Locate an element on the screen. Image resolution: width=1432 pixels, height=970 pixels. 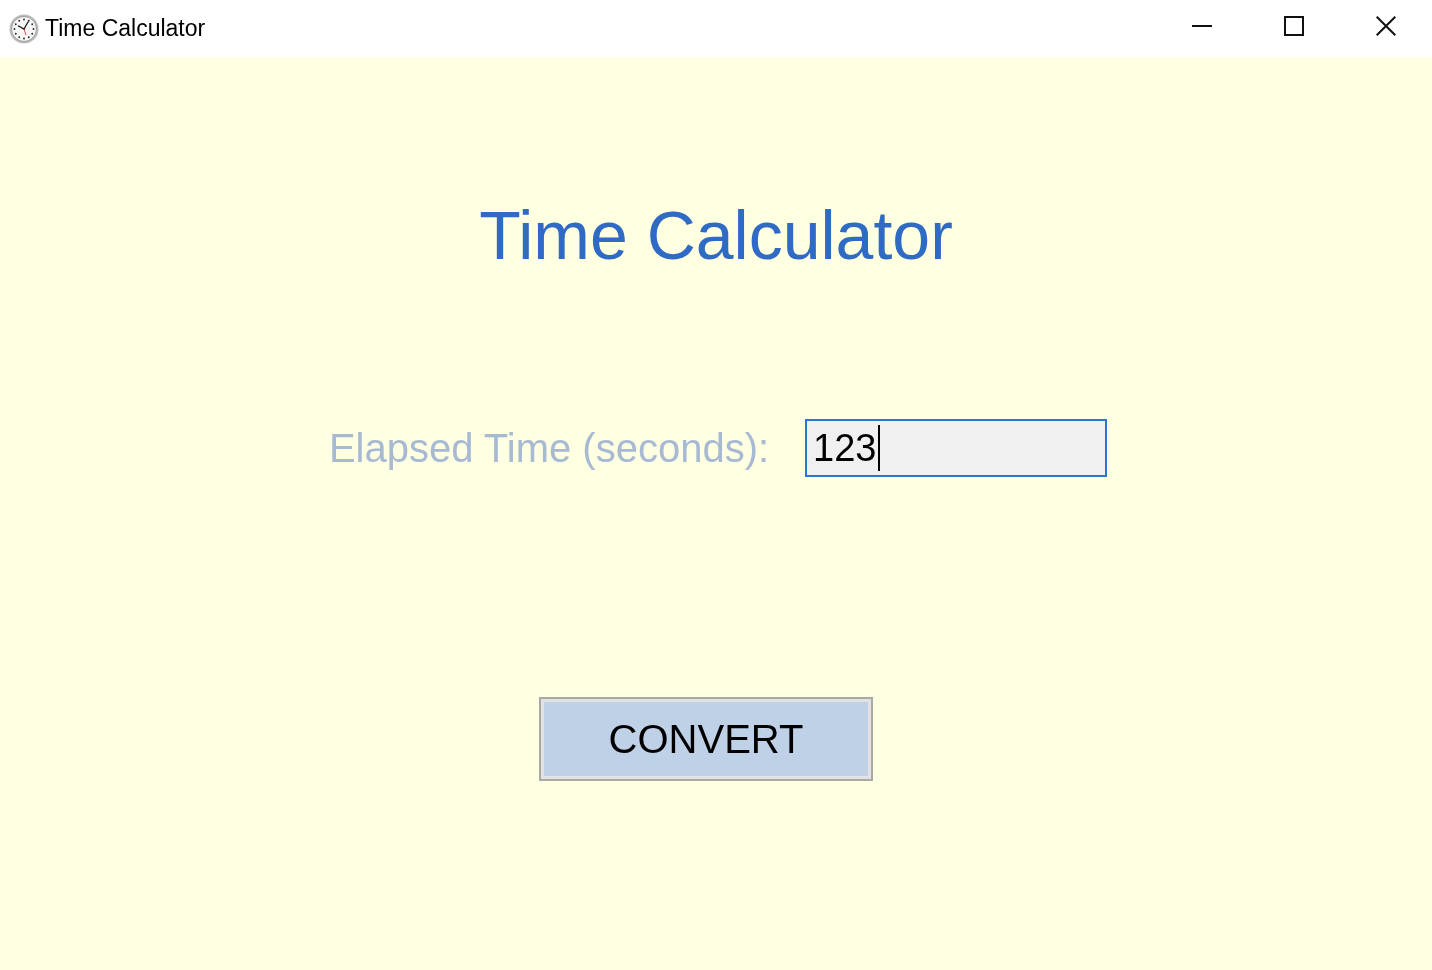
clock-icon is located at coordinates (24, 28).